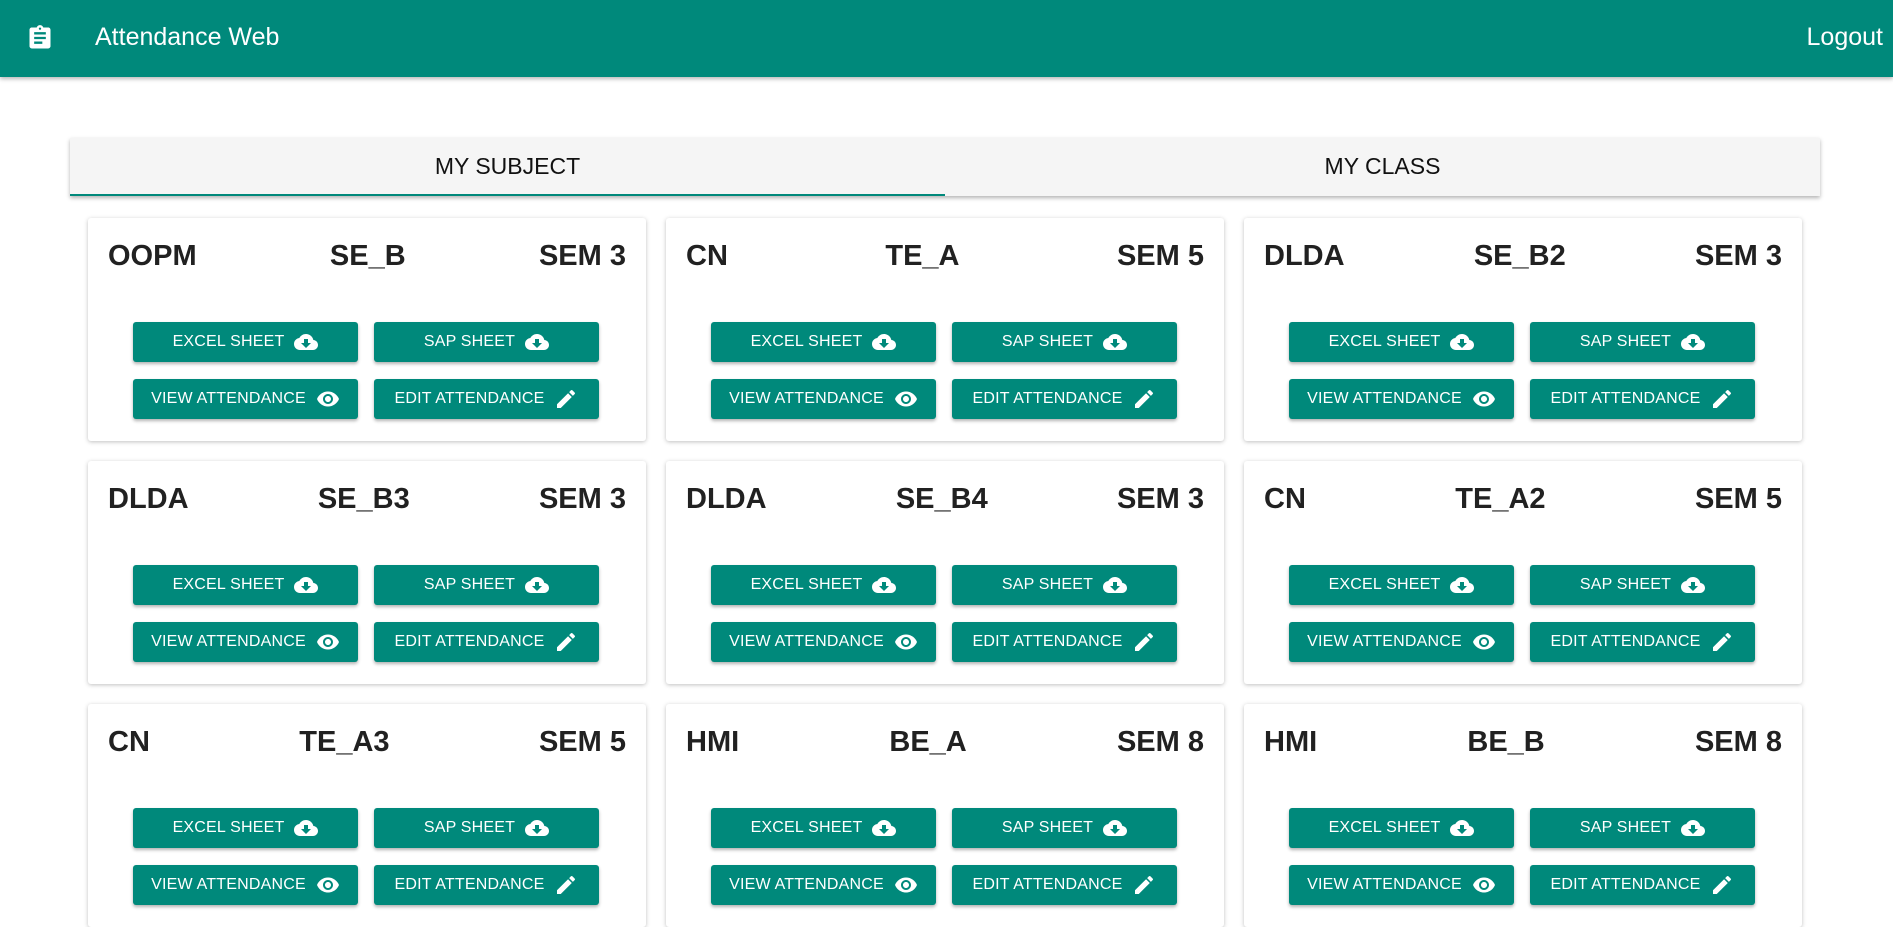 This screenshot has width=1893, height=927. I want to click on card-header: CN TE_A SEM 5, so click(945, 256).